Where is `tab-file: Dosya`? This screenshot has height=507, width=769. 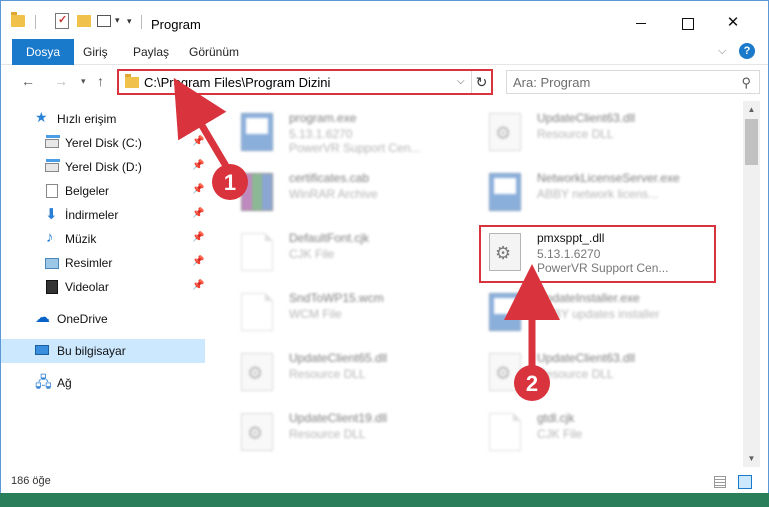
tab-file: Dosya is located at coordinates (43, 52).